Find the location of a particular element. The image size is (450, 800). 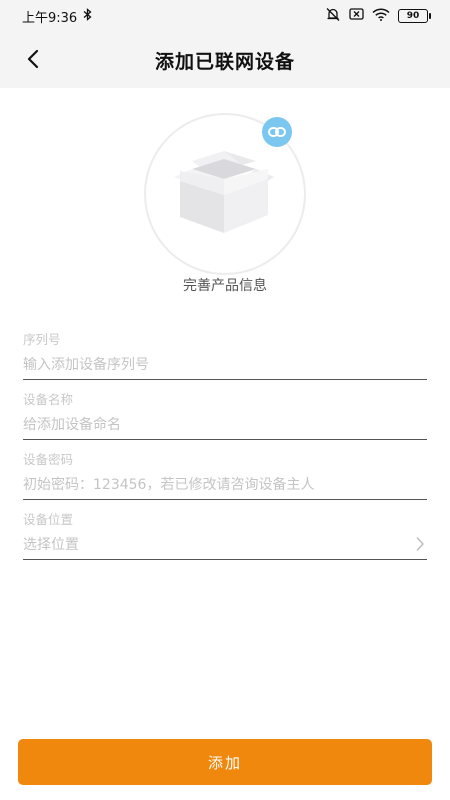

name-input is located at coordinates (225, 427).